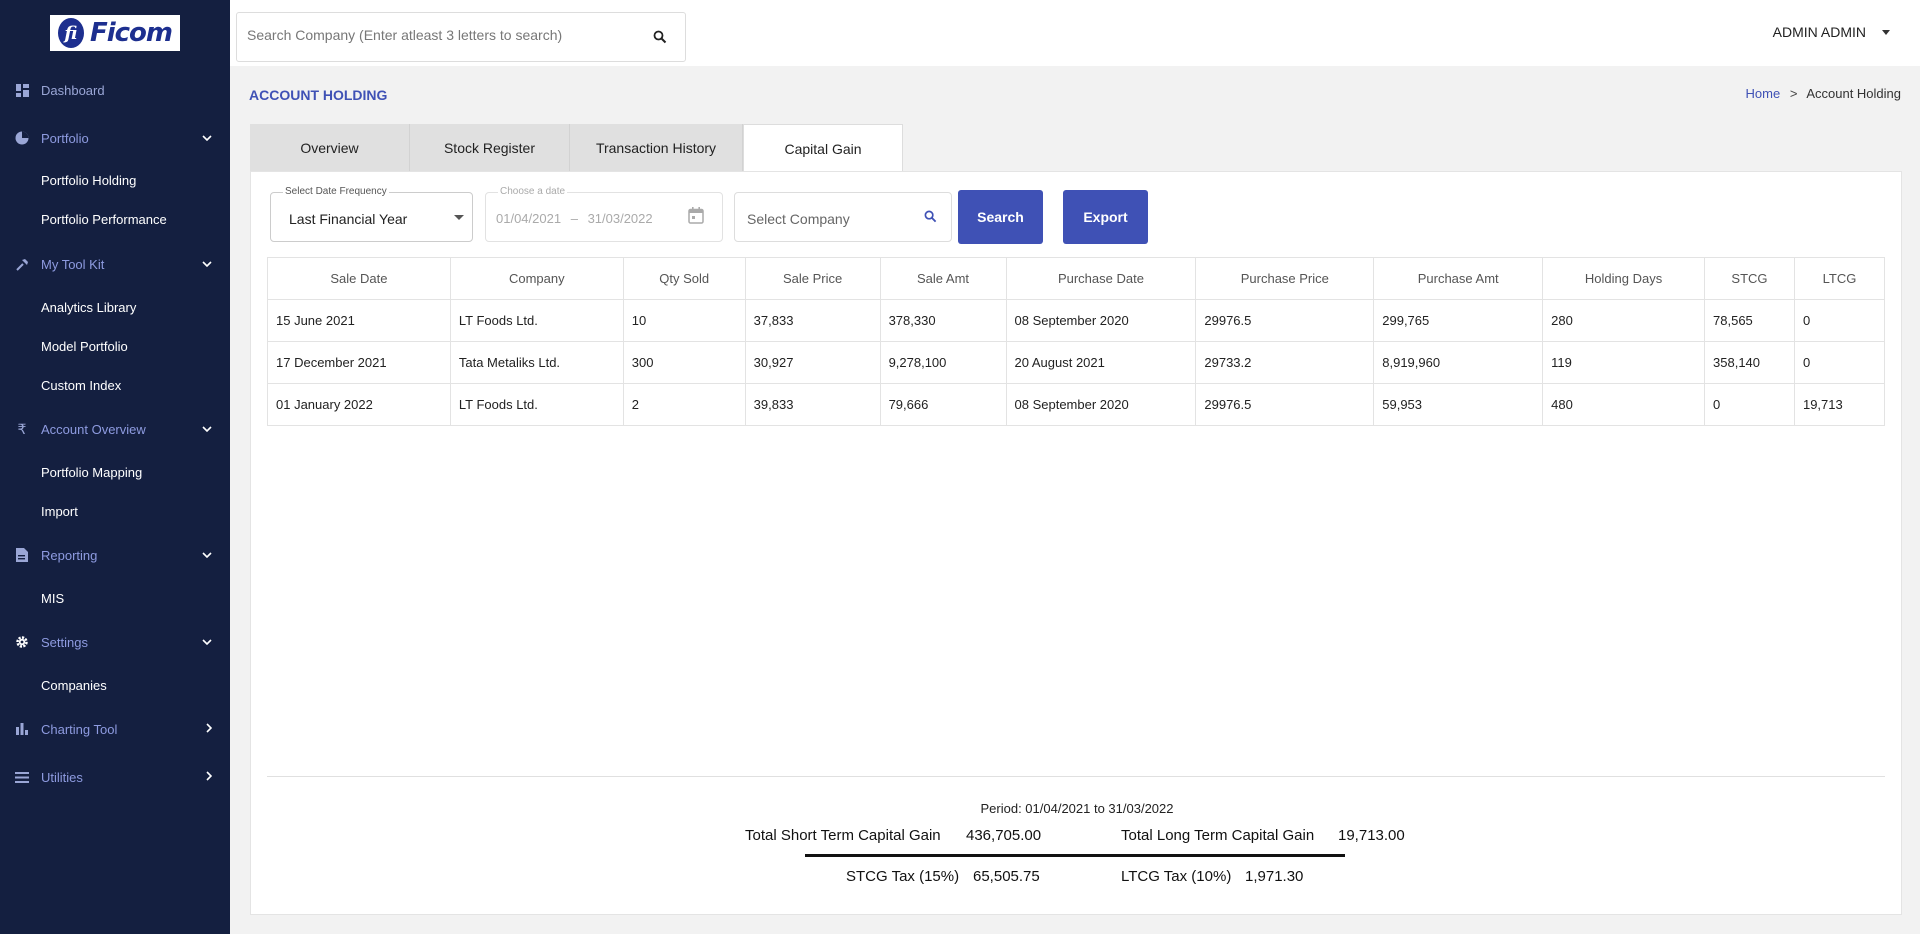 The image size is (1920, 934). I want to click on col-sale-date: Sale Date, so click(359, 278).